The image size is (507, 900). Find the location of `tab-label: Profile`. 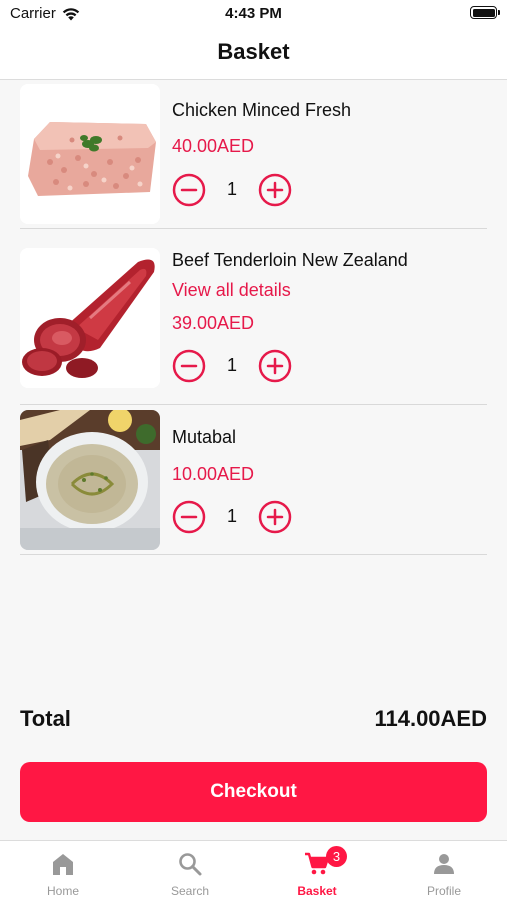

tab-label: Profile is located at coordinates (443, 891).